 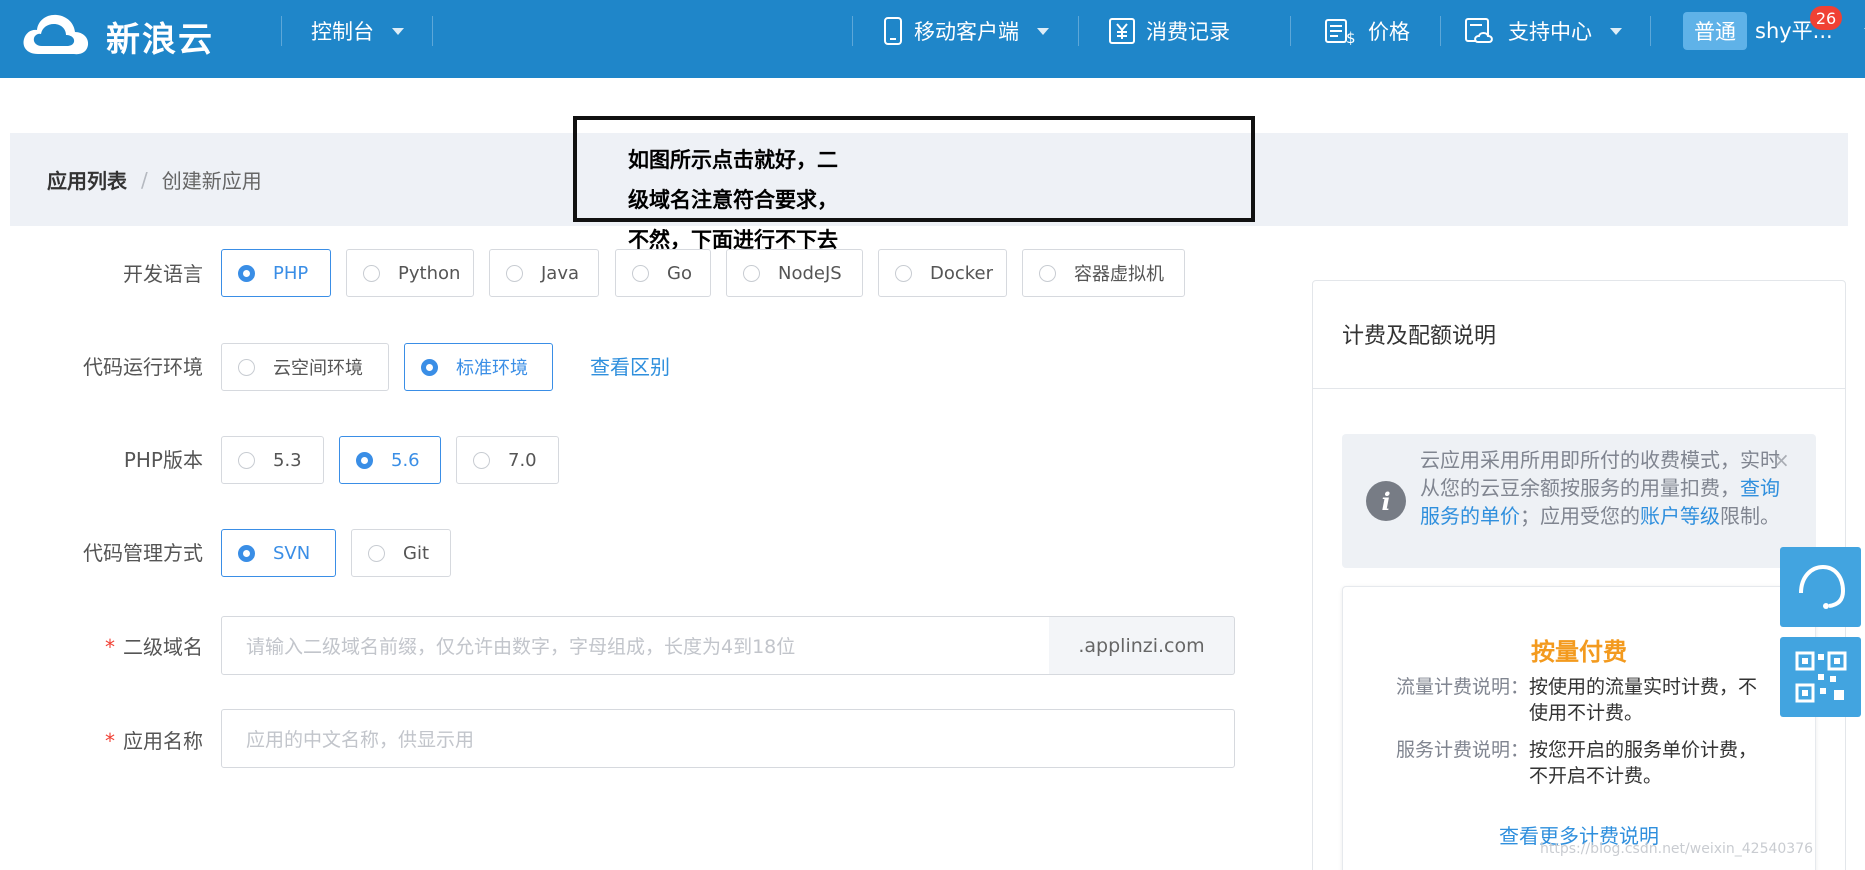 I want to click on info-icon: i, so click(x=1386, y=501).